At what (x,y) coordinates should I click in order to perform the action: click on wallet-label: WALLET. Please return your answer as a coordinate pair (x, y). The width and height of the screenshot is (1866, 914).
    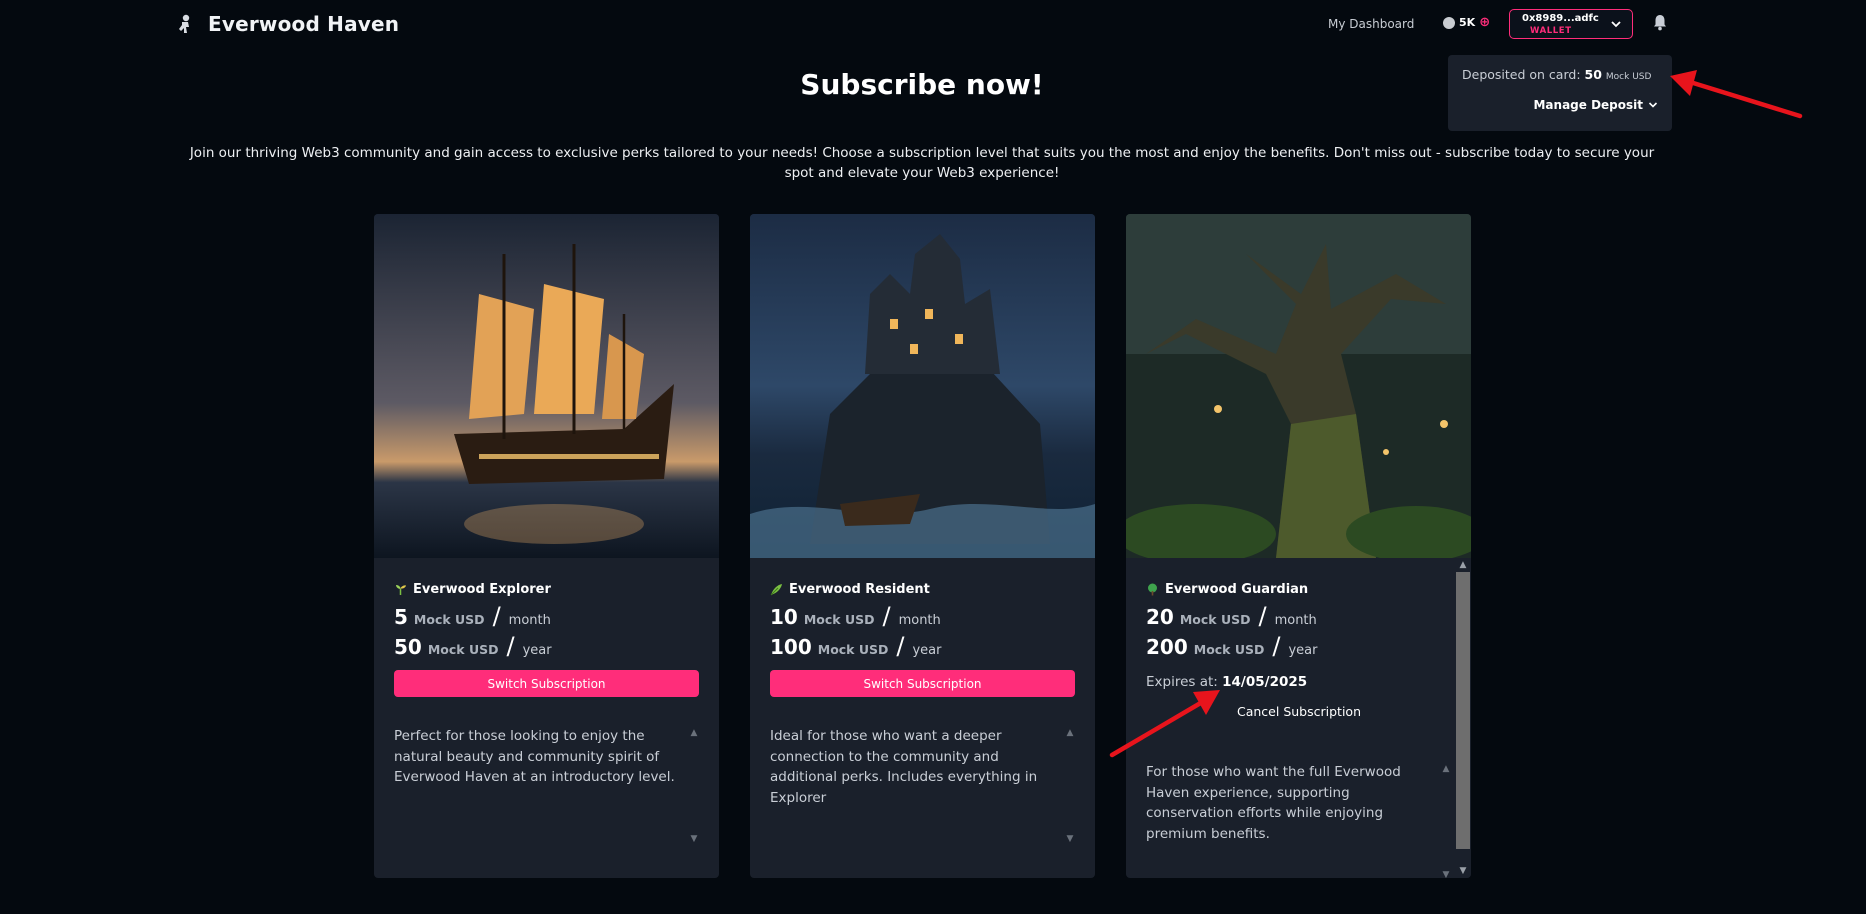
    Looking at the image, I should click on (1551, 31).